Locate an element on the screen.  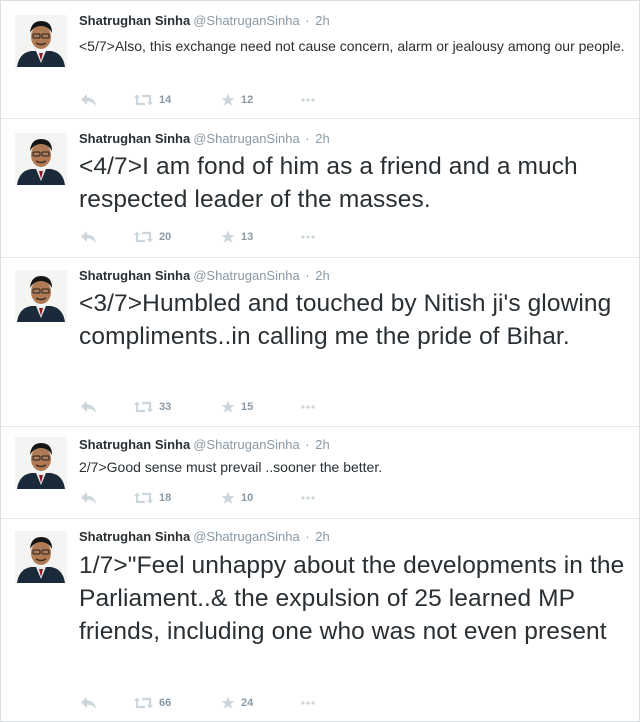
favorite-count: 15 is located at coordinates (247, 407).